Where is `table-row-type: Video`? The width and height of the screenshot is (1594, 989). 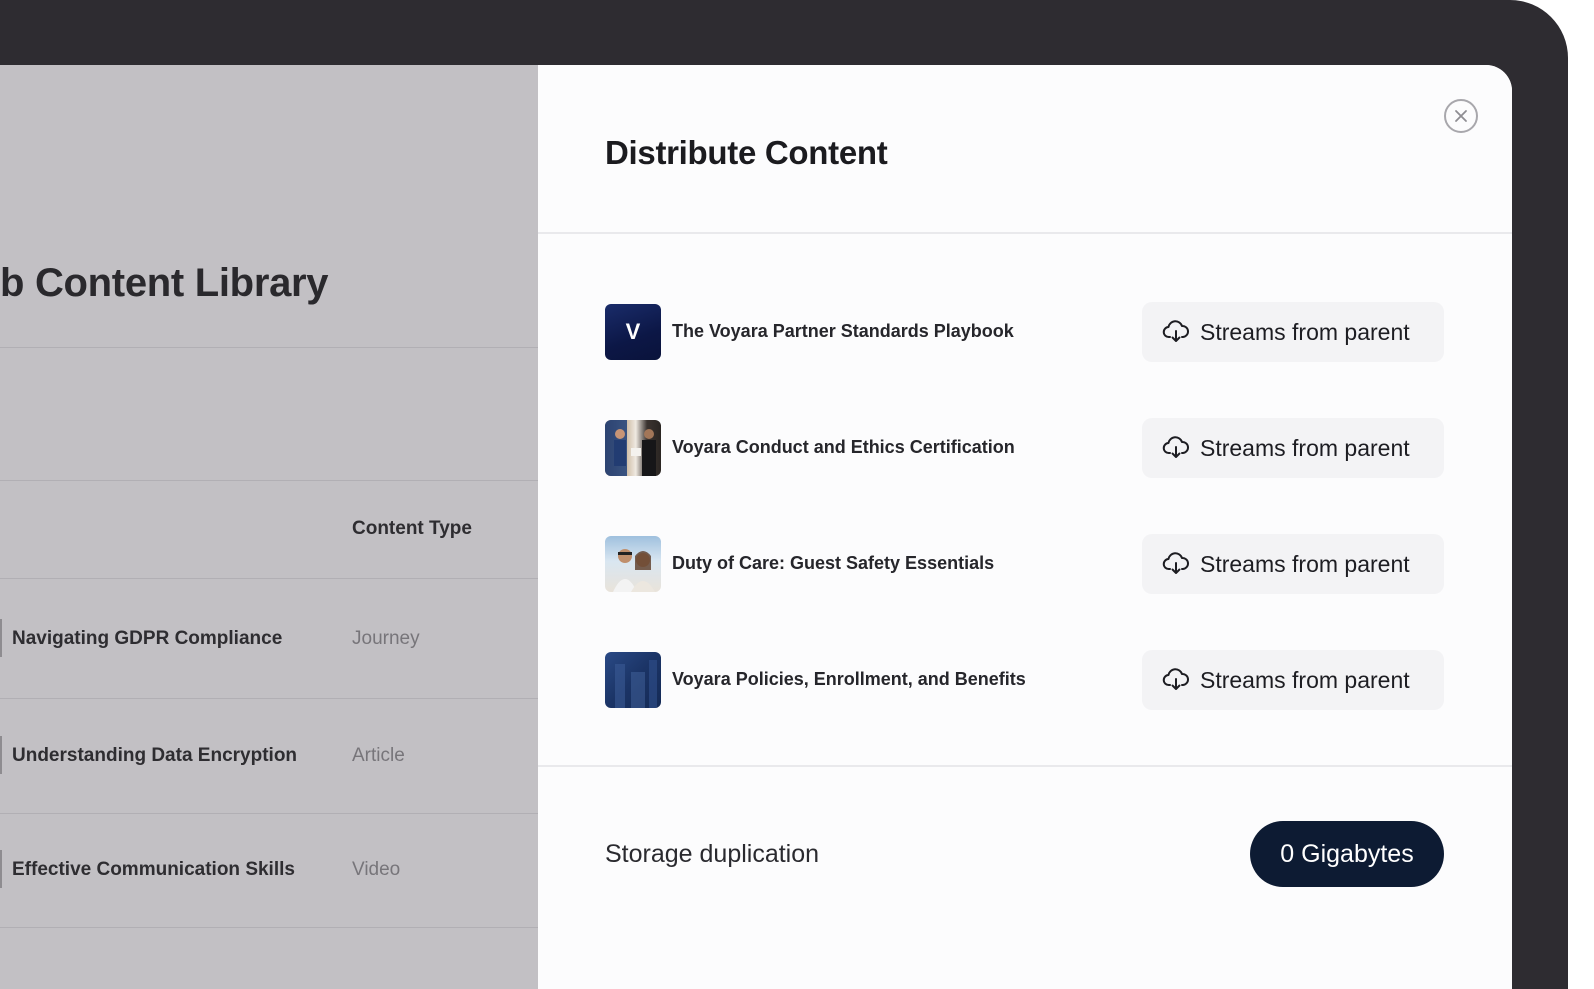
table-row-type: Video is located at coordinates (376, 869).